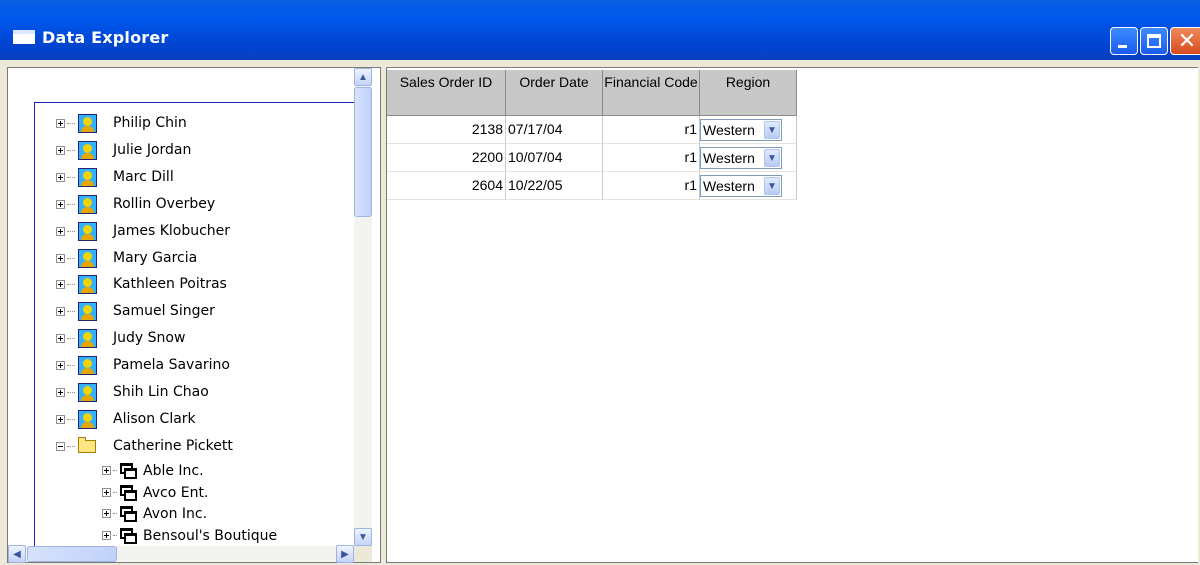 Image resolution: width=1200 pixels, height=565 pixels. What do you see at coordinates (164, 311) in the screenshot?
I see `person-name: Samuel Singer` at bounding box center [164, 311].